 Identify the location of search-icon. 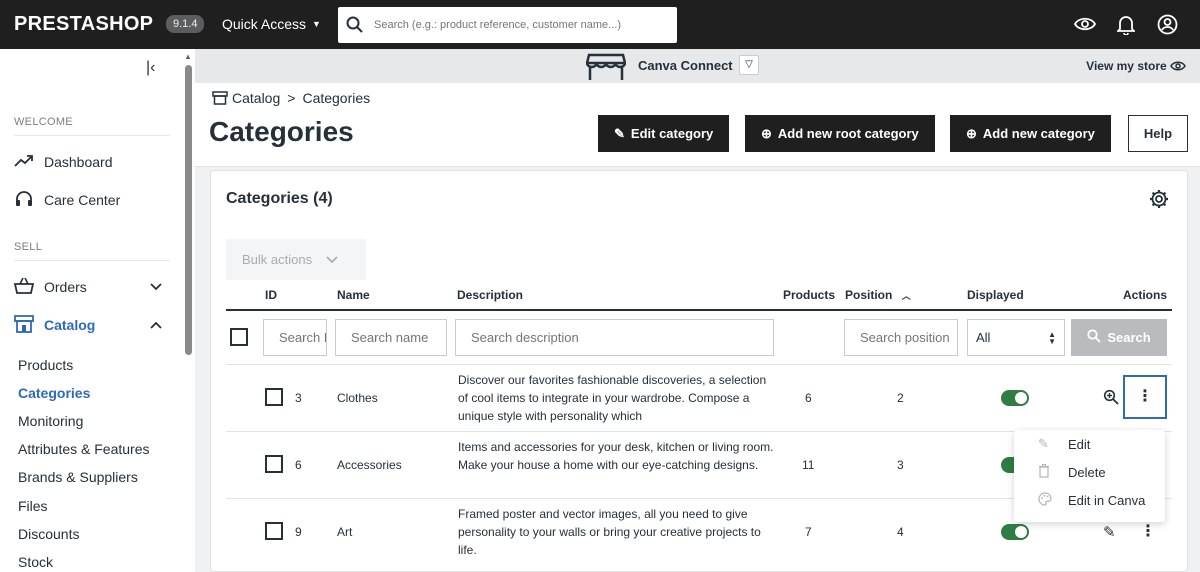
(354, 24).